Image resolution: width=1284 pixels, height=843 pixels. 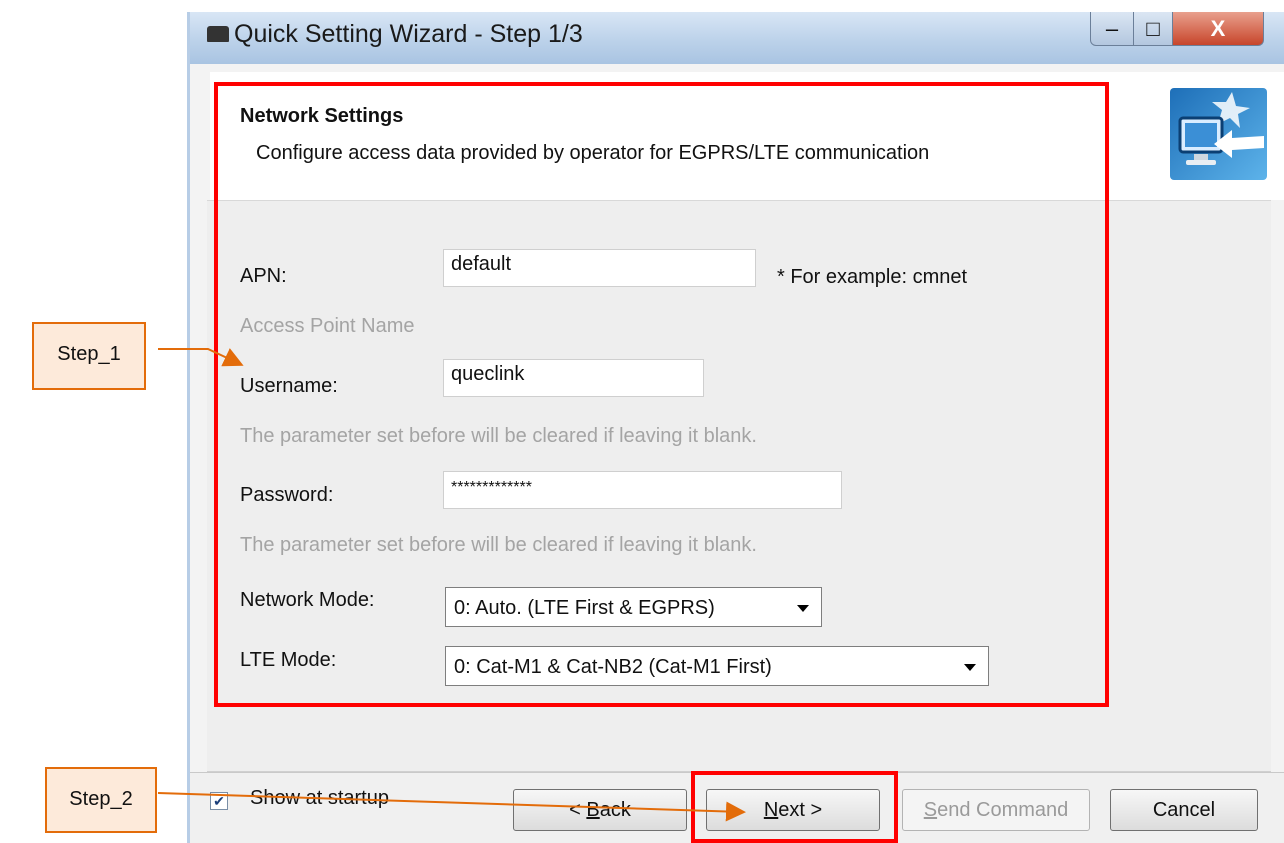 What do you see at coordinates (89, 356) in the screenshot?
I see `step-1-callout: Step_1` at bounding box center [89, 356].